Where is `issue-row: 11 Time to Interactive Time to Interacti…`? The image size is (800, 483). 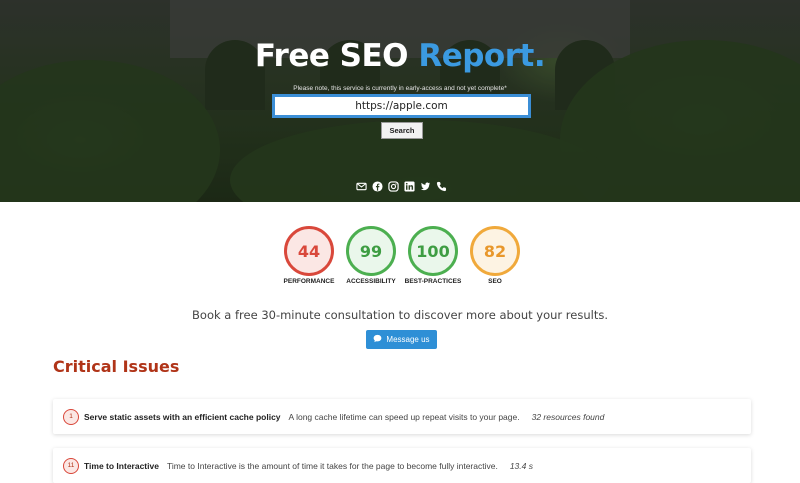
issue-row: 11 Time to Interactive Time to Interacti… is located at coordinates (402, 465).